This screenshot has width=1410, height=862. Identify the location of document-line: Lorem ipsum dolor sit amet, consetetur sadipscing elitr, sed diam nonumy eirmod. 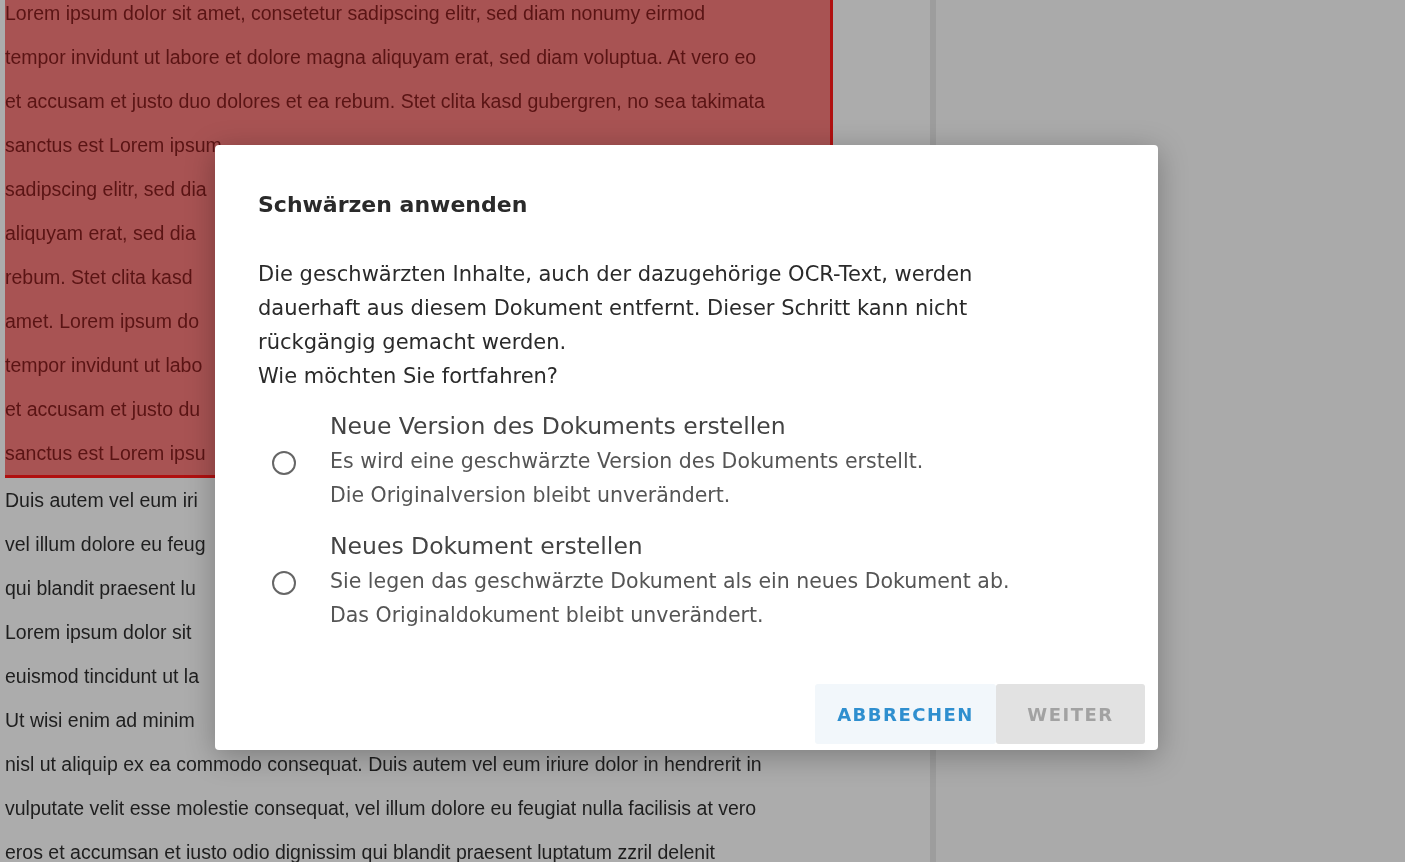
(355, 13).